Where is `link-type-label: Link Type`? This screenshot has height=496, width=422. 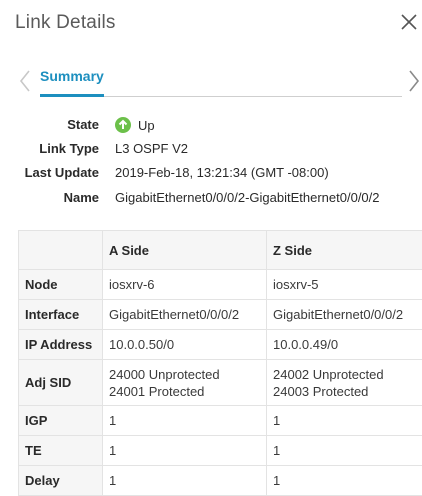 link-type-label: Link Type is located at coordinates (69, 148).